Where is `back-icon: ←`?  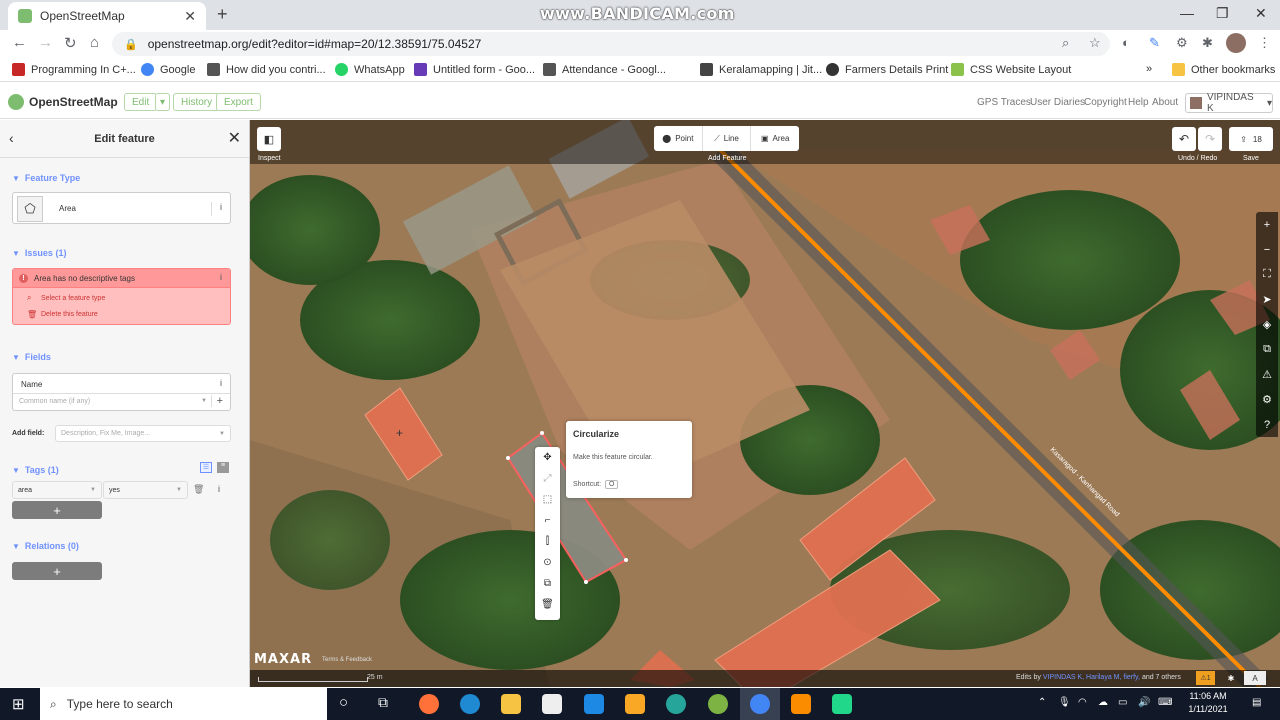
back-icon: ← is located at coordinates (19, 42).